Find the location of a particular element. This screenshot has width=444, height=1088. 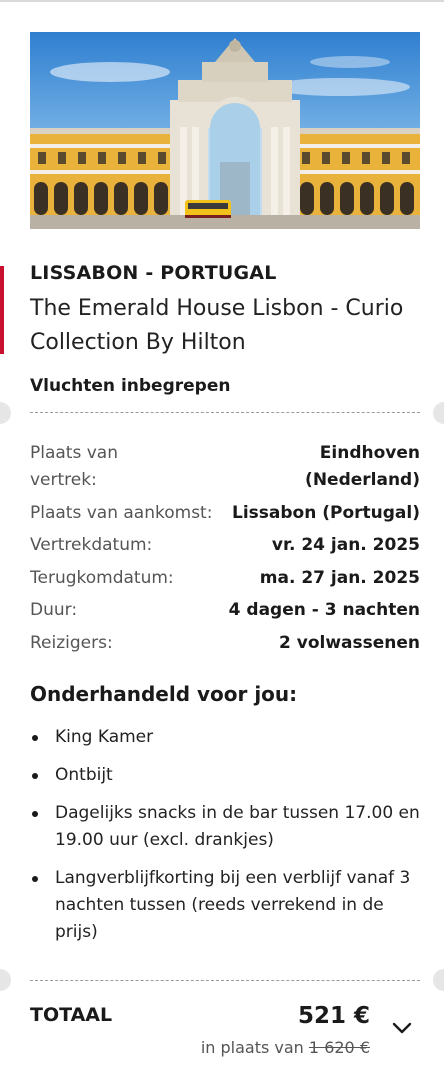

detail-value: Eindhoven (Nederland) is located at coordinates (362, 466).